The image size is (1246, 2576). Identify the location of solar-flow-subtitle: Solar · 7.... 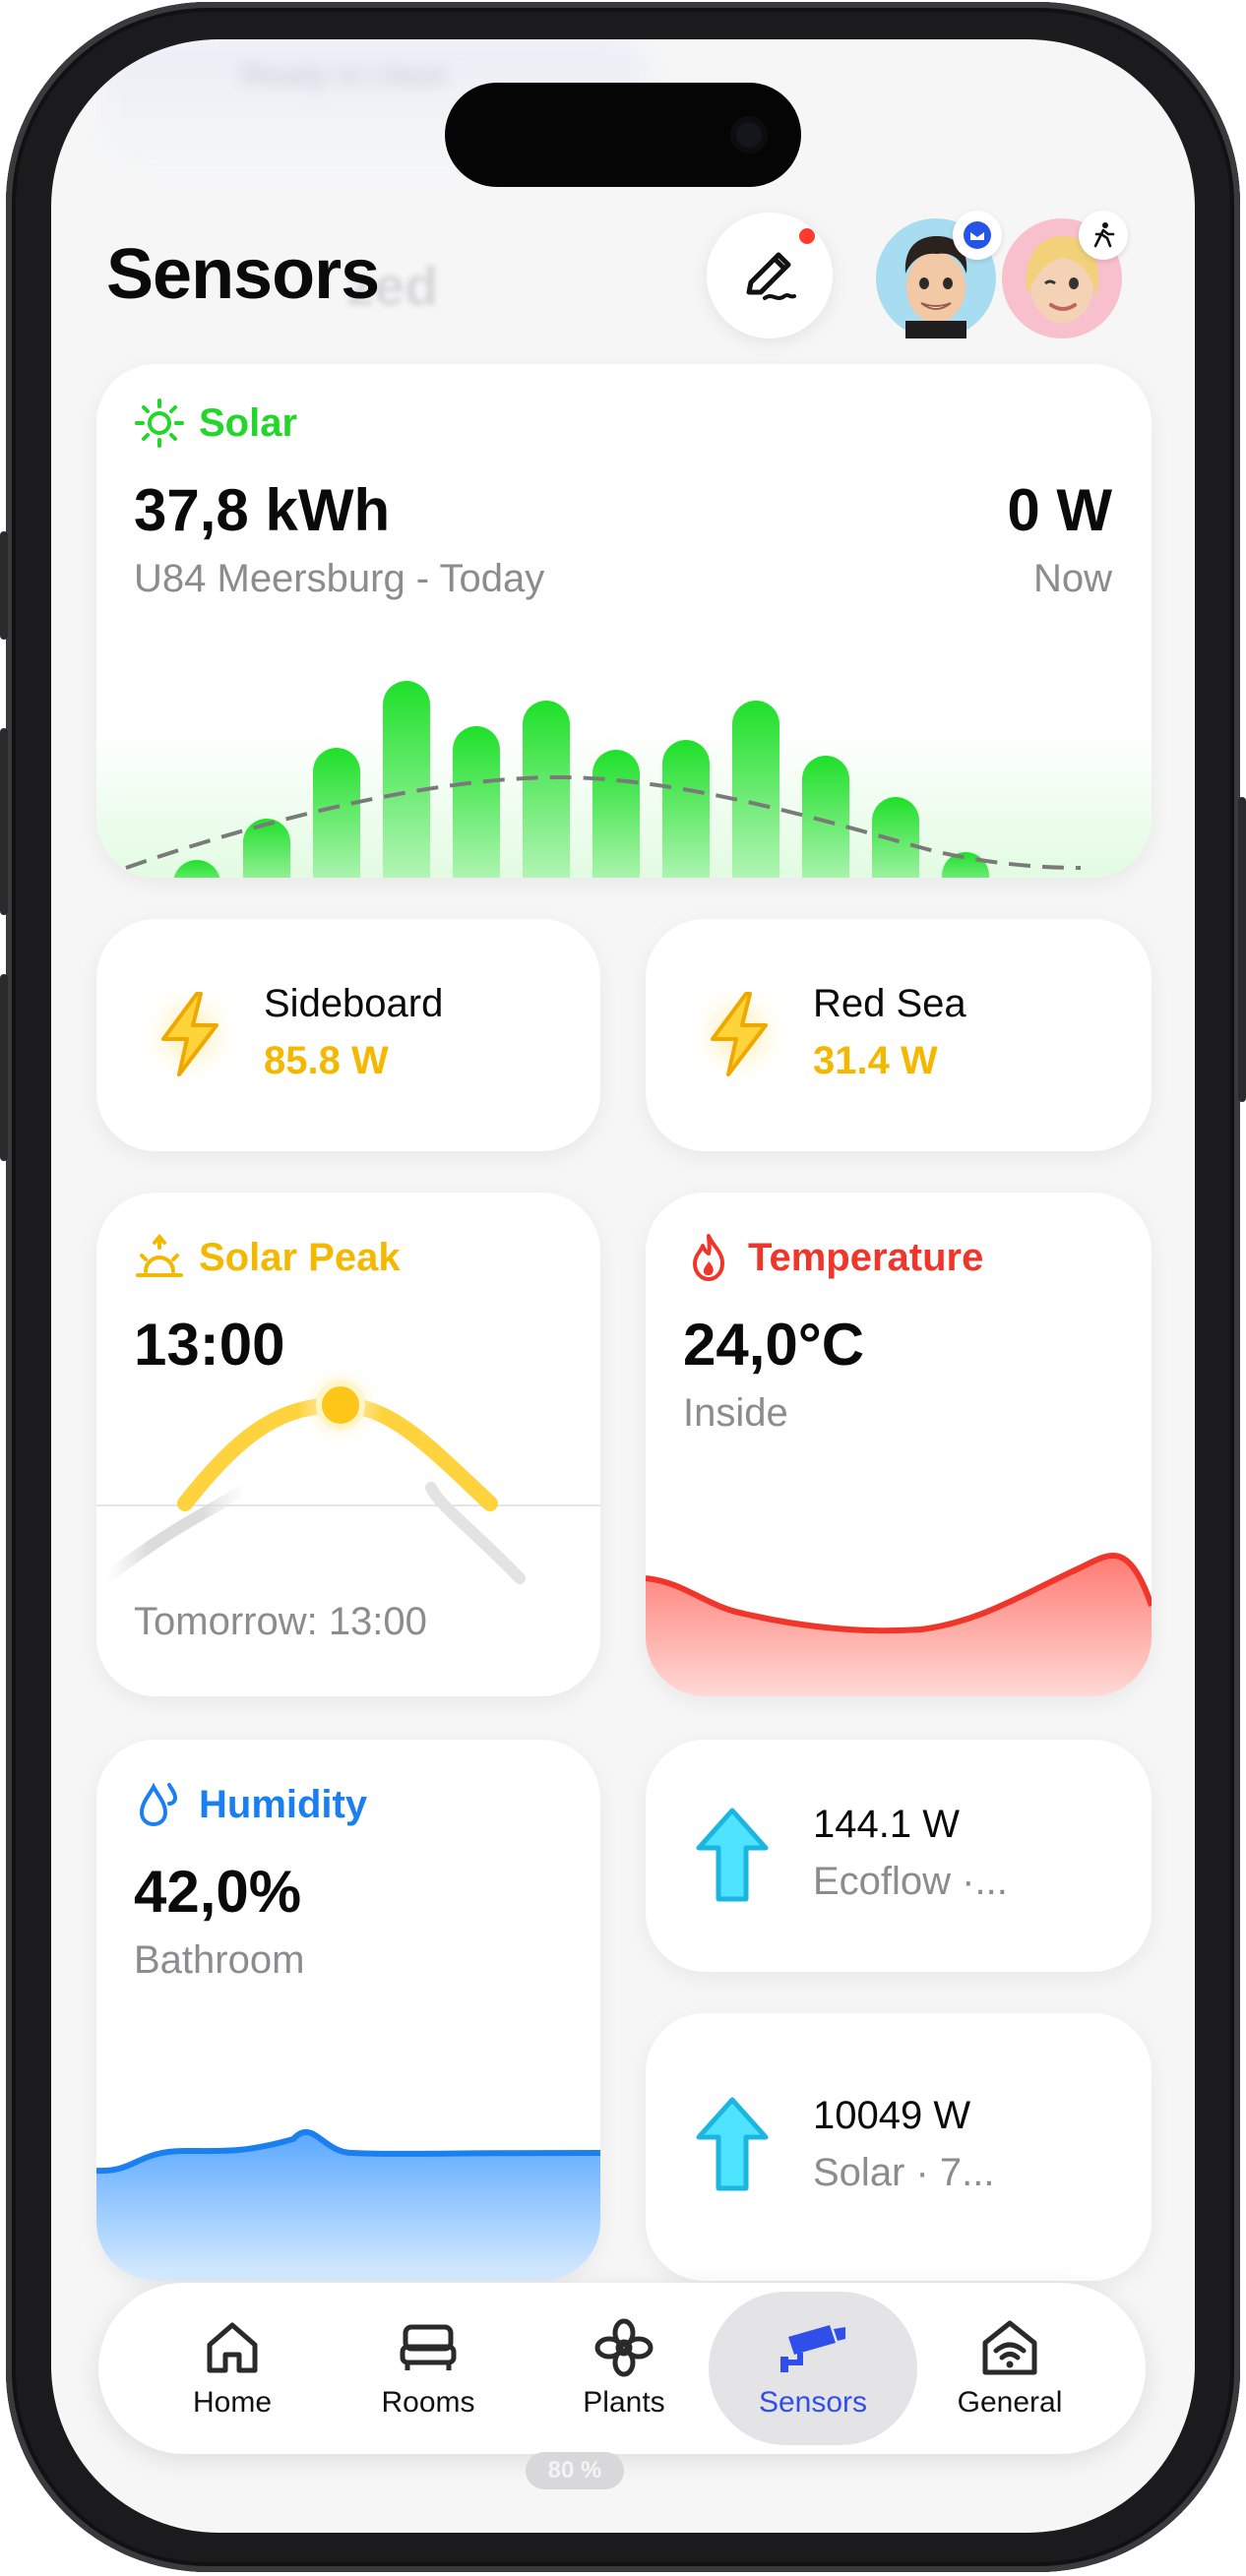
(904, 2172).